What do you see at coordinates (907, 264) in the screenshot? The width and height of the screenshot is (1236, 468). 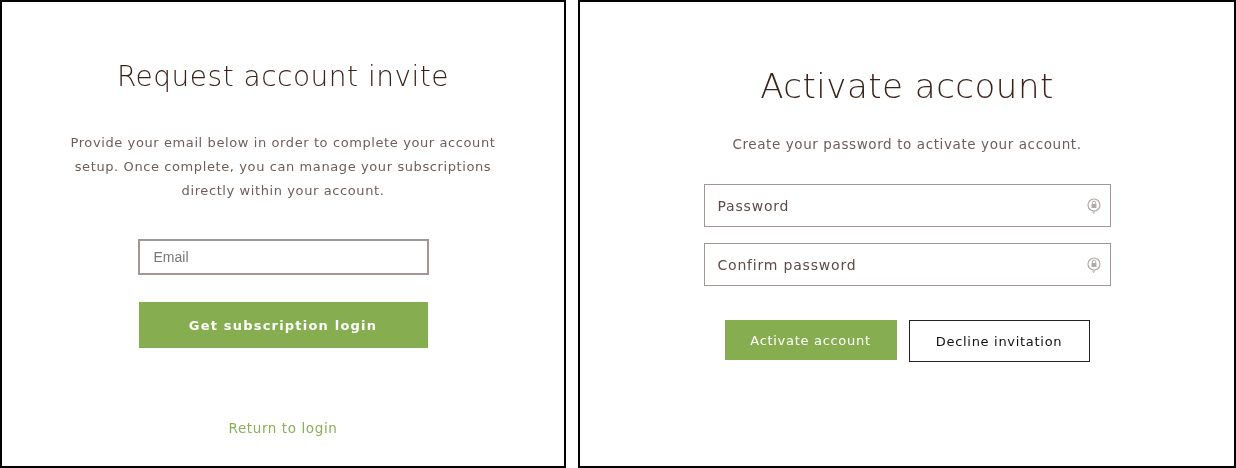 I see `password-field: Confirm password` at bounding box center [907, 264].